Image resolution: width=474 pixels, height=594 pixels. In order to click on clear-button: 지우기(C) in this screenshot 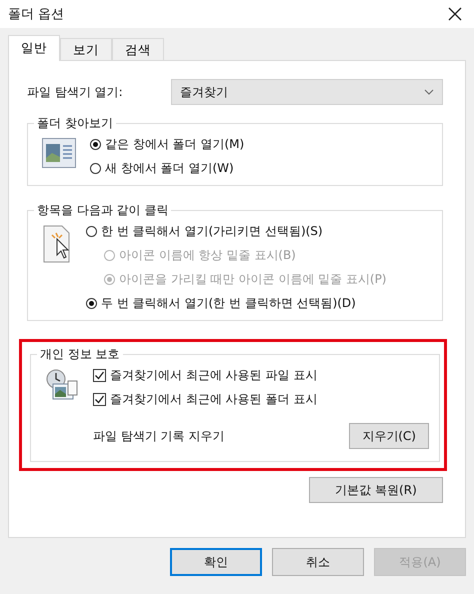, I will do `click(389, 436)`.